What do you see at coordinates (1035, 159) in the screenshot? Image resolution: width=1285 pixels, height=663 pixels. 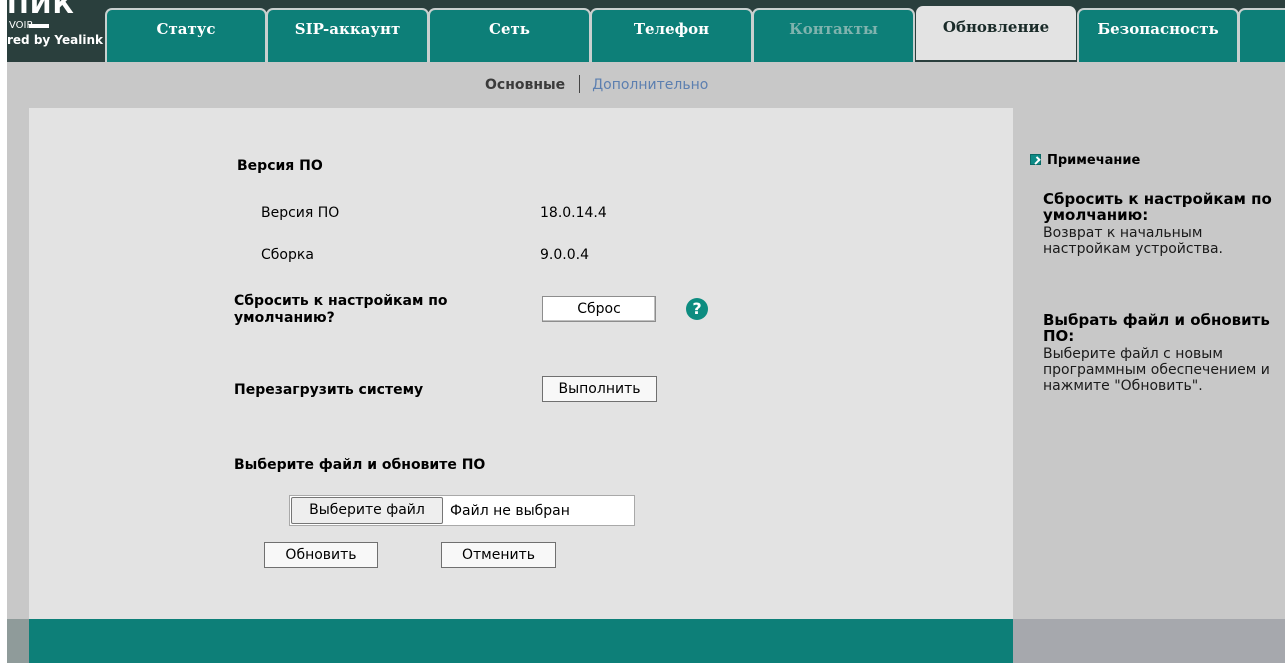 I see `note-arrow-icon` at bounding box center [1035, 159].